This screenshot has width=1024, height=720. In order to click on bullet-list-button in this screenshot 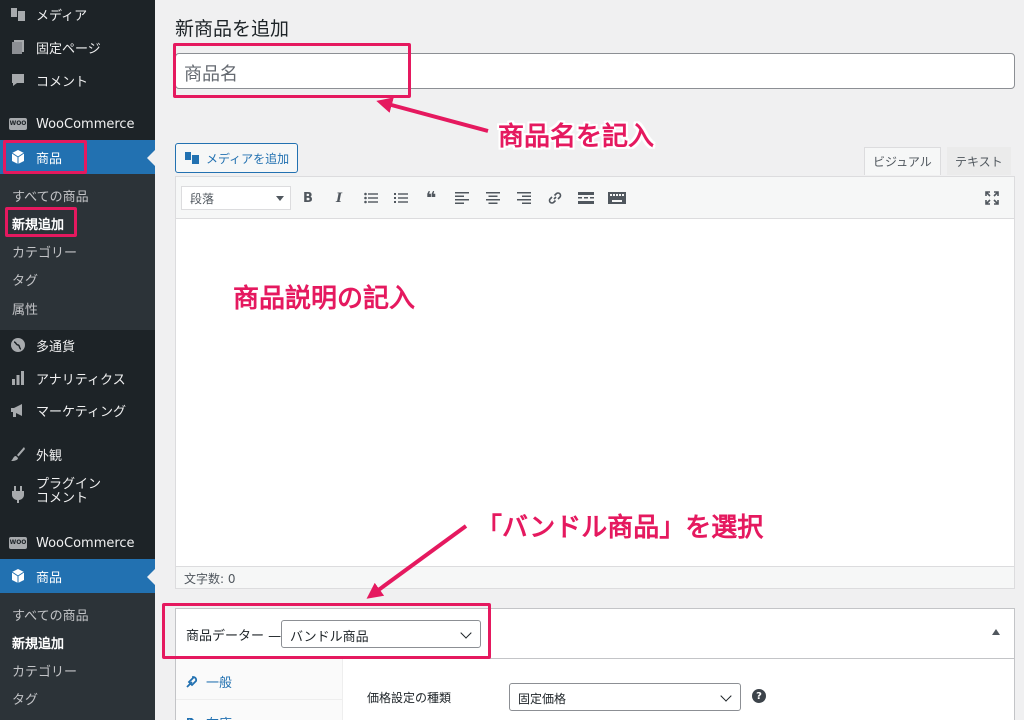, I will do `click(371, 198)`.